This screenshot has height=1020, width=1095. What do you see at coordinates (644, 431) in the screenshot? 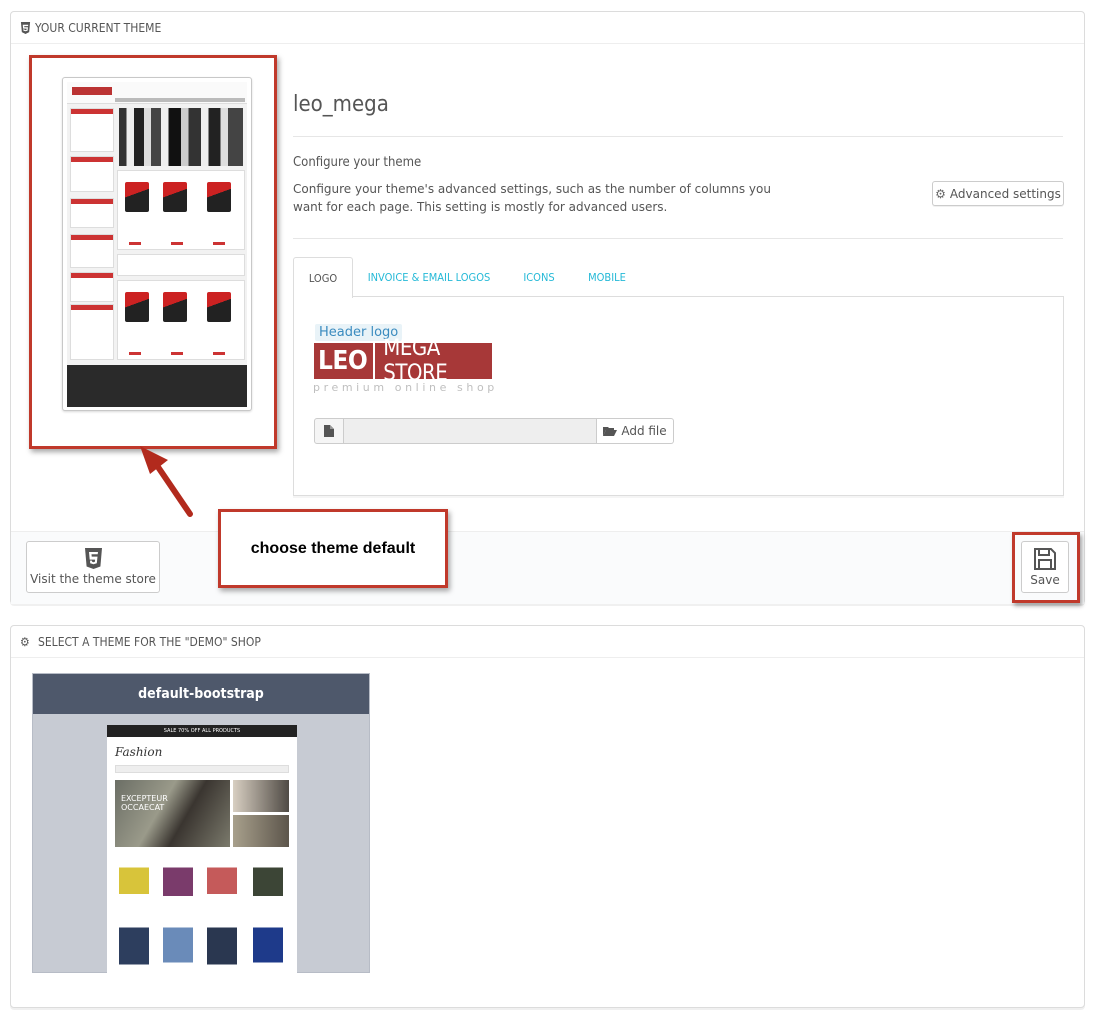
I see `add-file-label: Add file` at bounding box center [644, 431].